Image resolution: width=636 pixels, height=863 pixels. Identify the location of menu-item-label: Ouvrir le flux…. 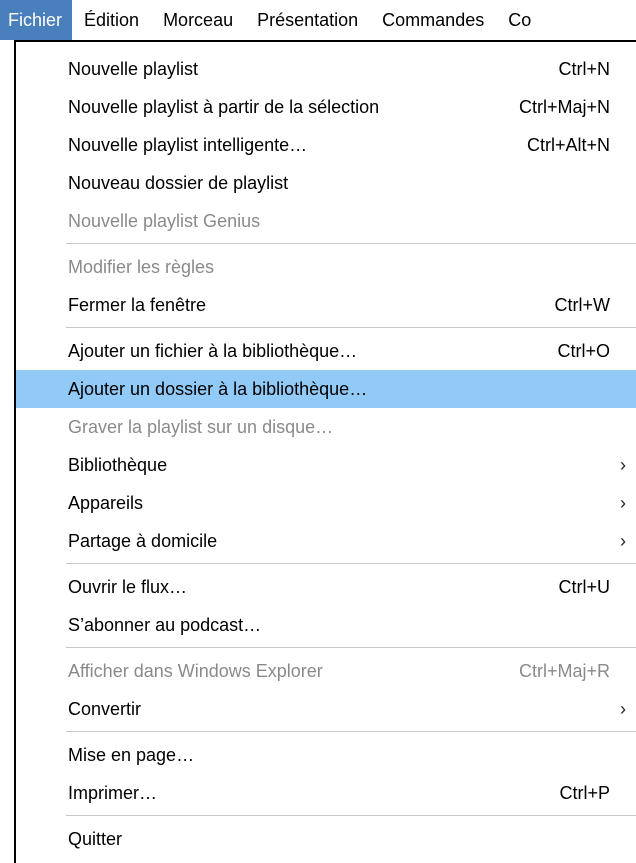
(128, 586).